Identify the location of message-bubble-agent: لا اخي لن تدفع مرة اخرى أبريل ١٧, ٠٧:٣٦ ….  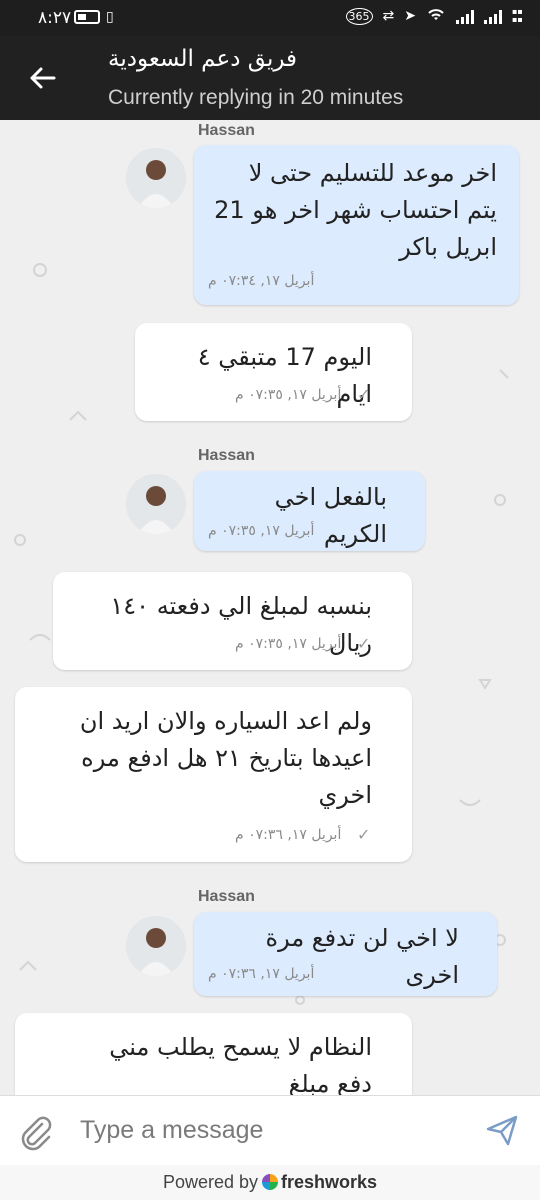
(345, 954).